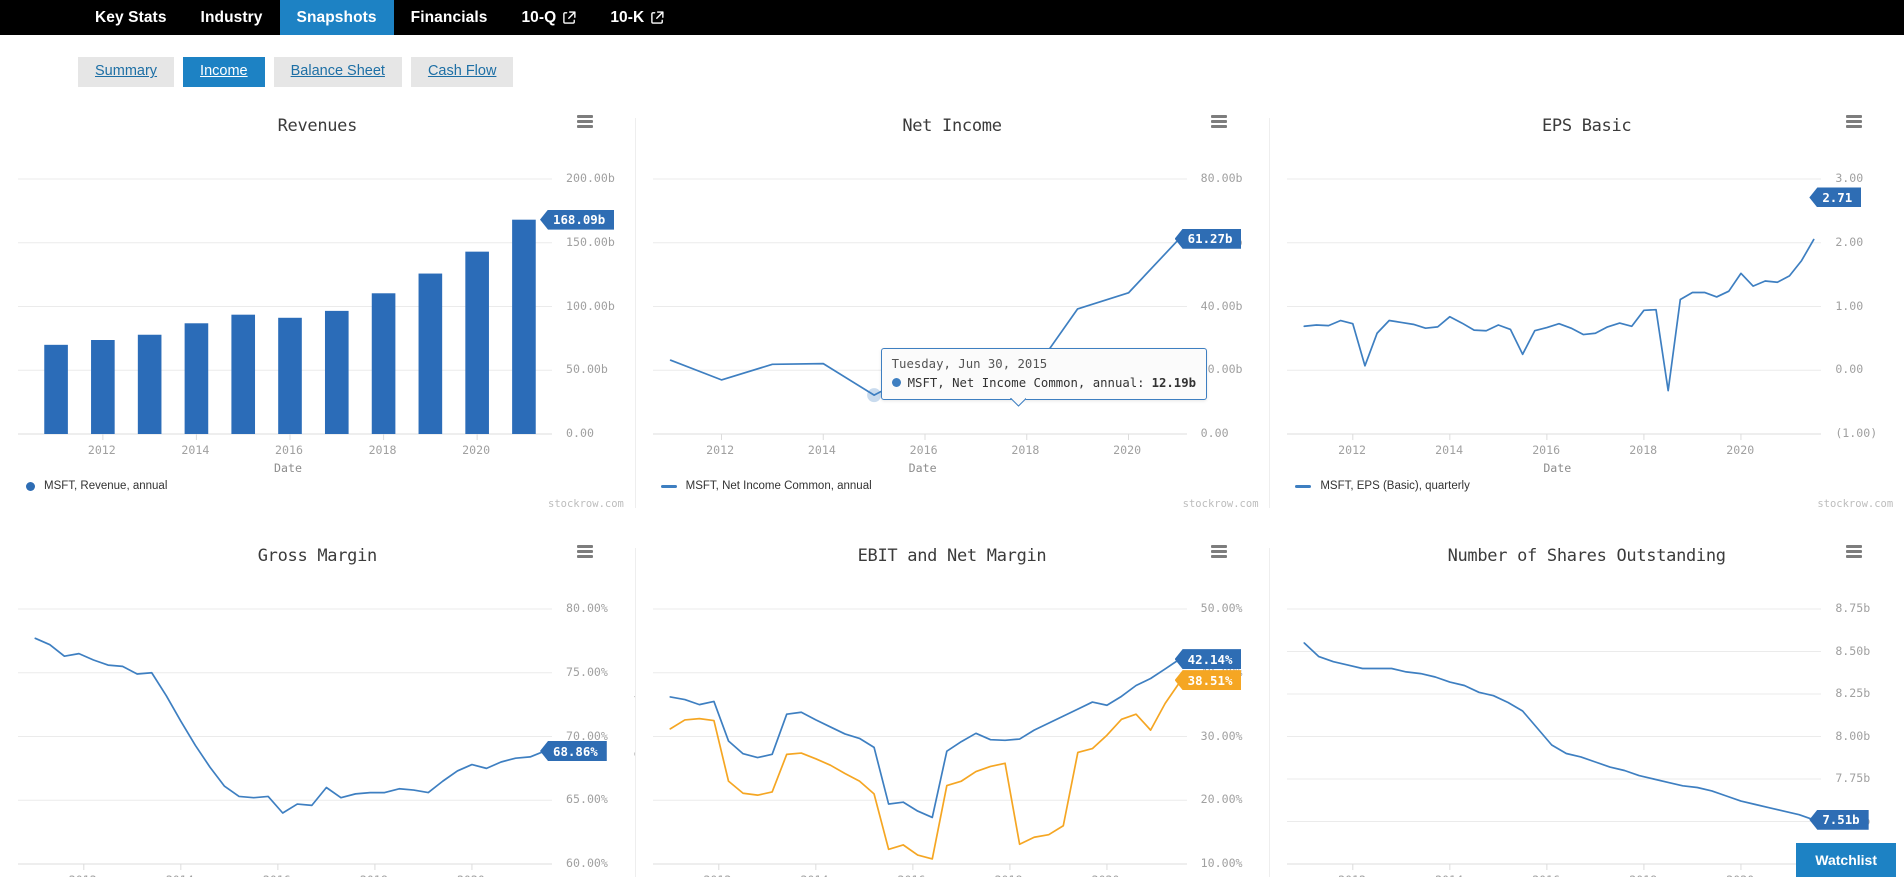 This screenshot has width=1904, height=877. I want to click on y-axis-tick-label: 8.25b, so click(1853, 693).